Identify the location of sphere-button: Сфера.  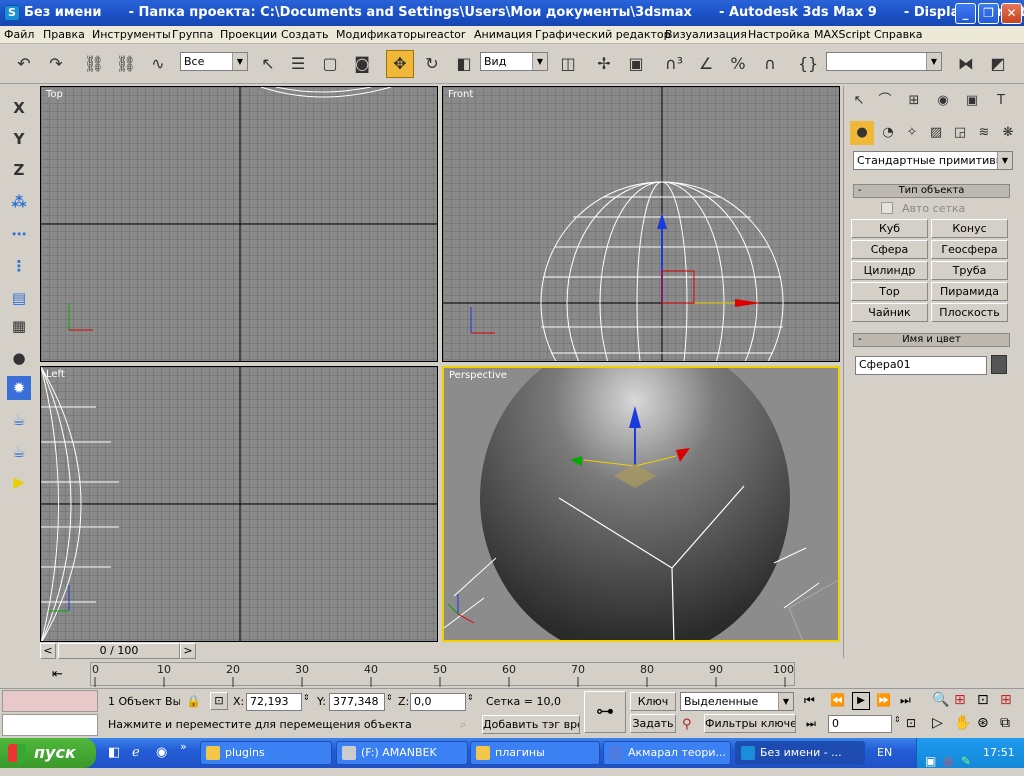
(889, 249).